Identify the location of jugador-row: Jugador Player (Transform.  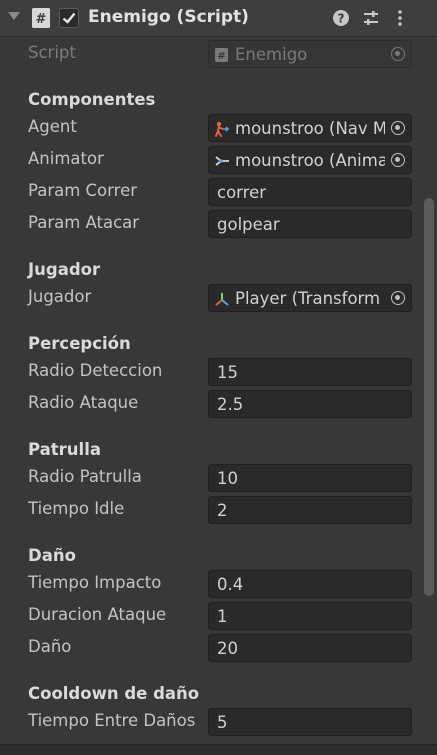
(218, 298).